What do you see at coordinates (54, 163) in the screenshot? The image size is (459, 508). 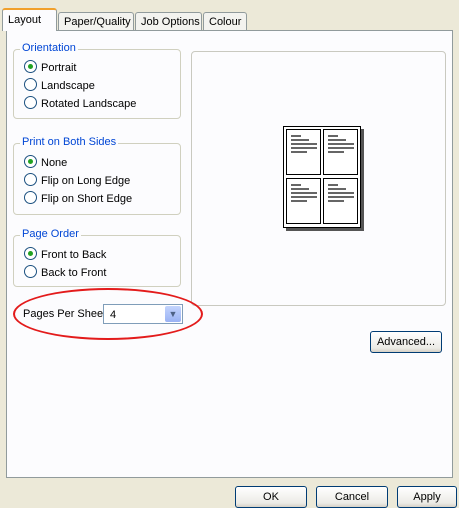 I see `both-sides-none-label: None` at bounding box center [54, 163].